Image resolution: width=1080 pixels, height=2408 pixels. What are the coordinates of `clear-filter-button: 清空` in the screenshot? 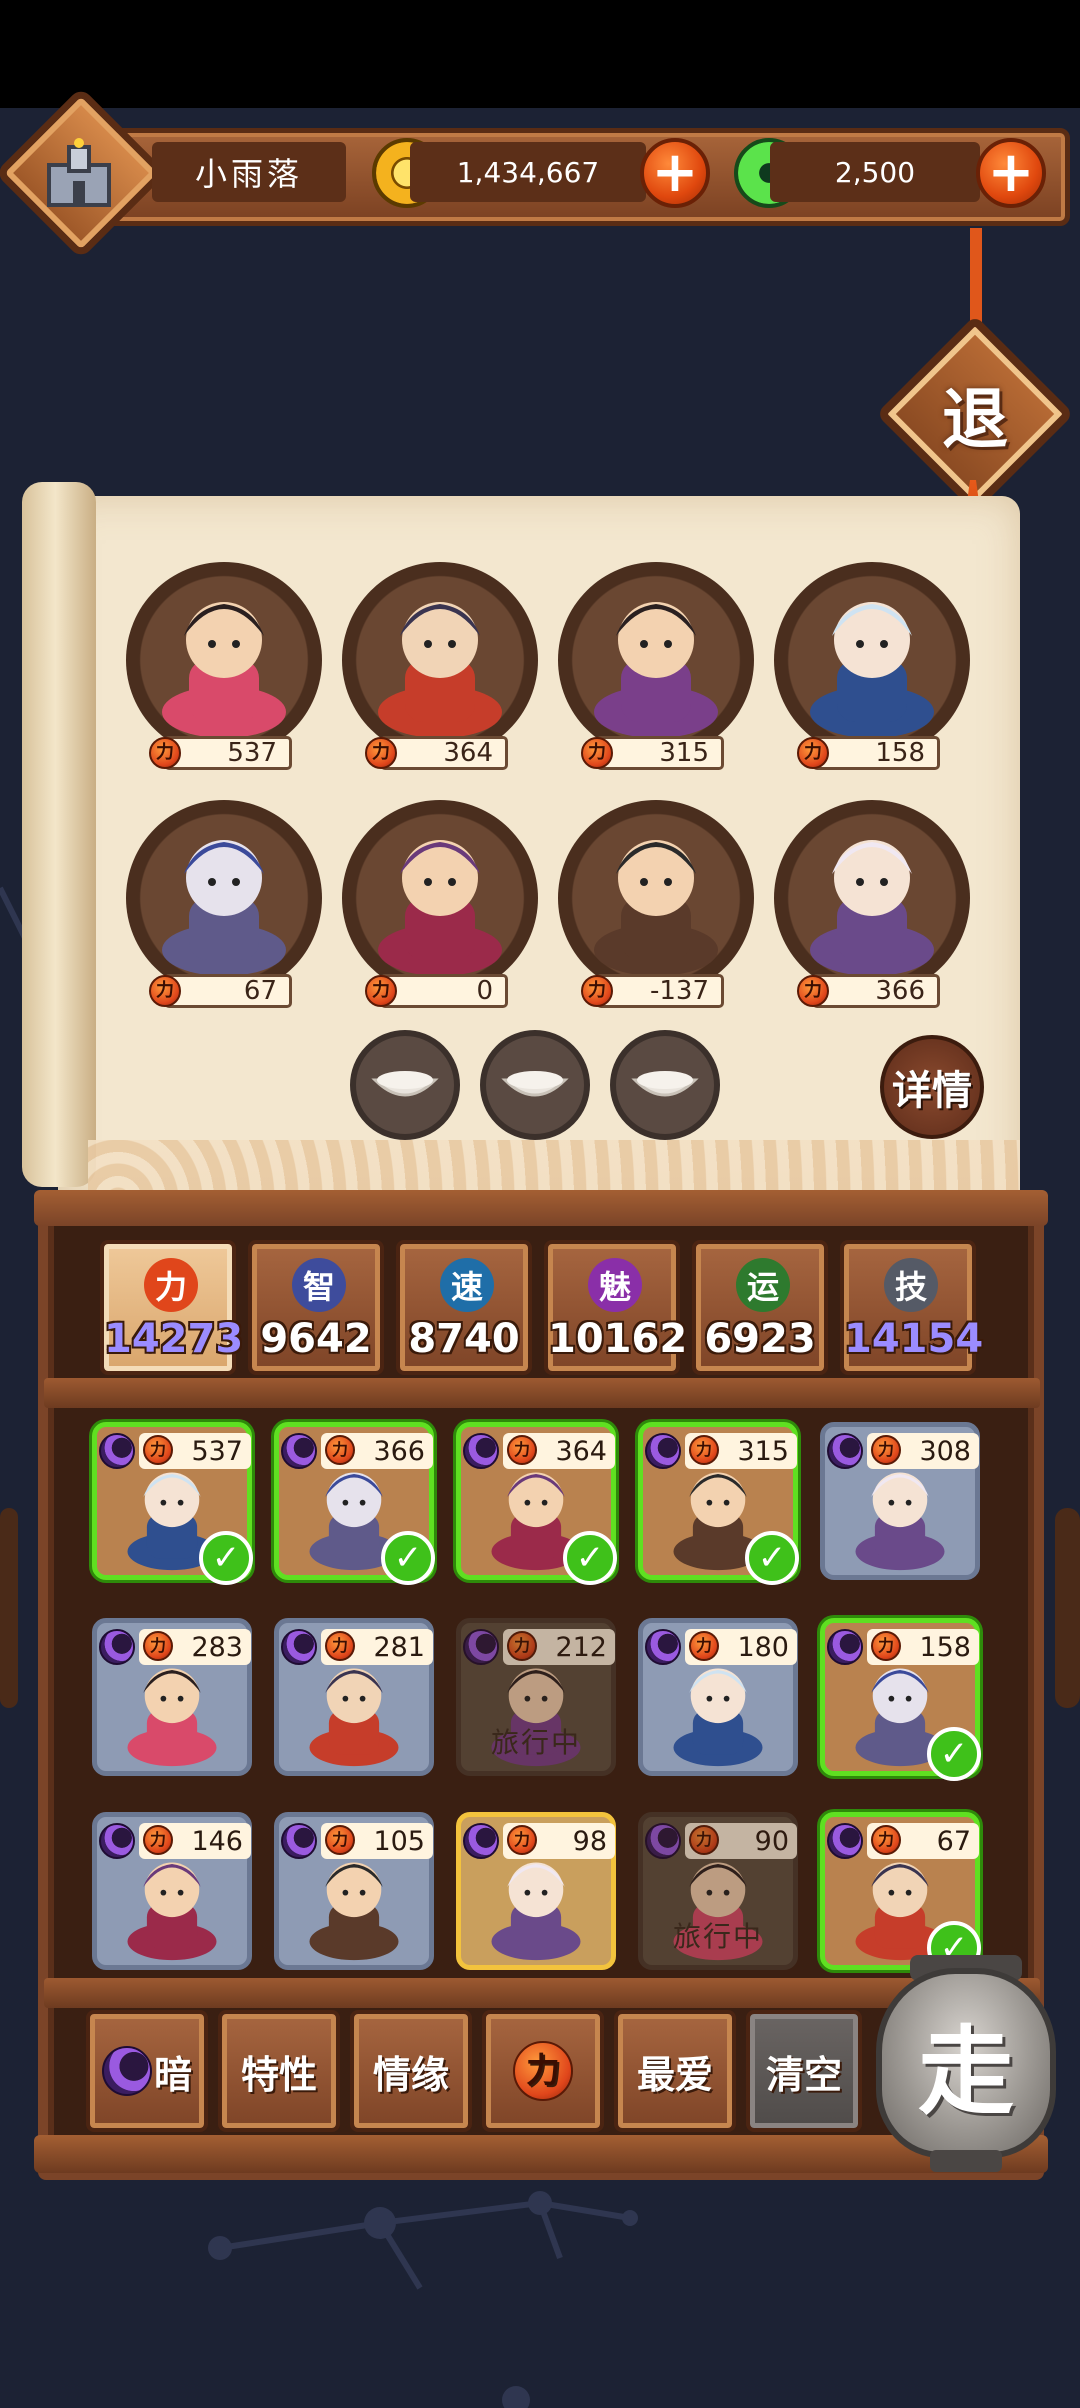 It's located at (804, 2071).